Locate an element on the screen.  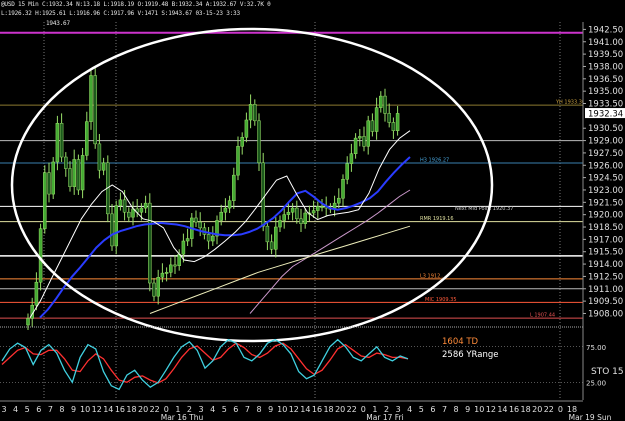
oscillator-text: 1604 TD is located at coordinates (460, 342).